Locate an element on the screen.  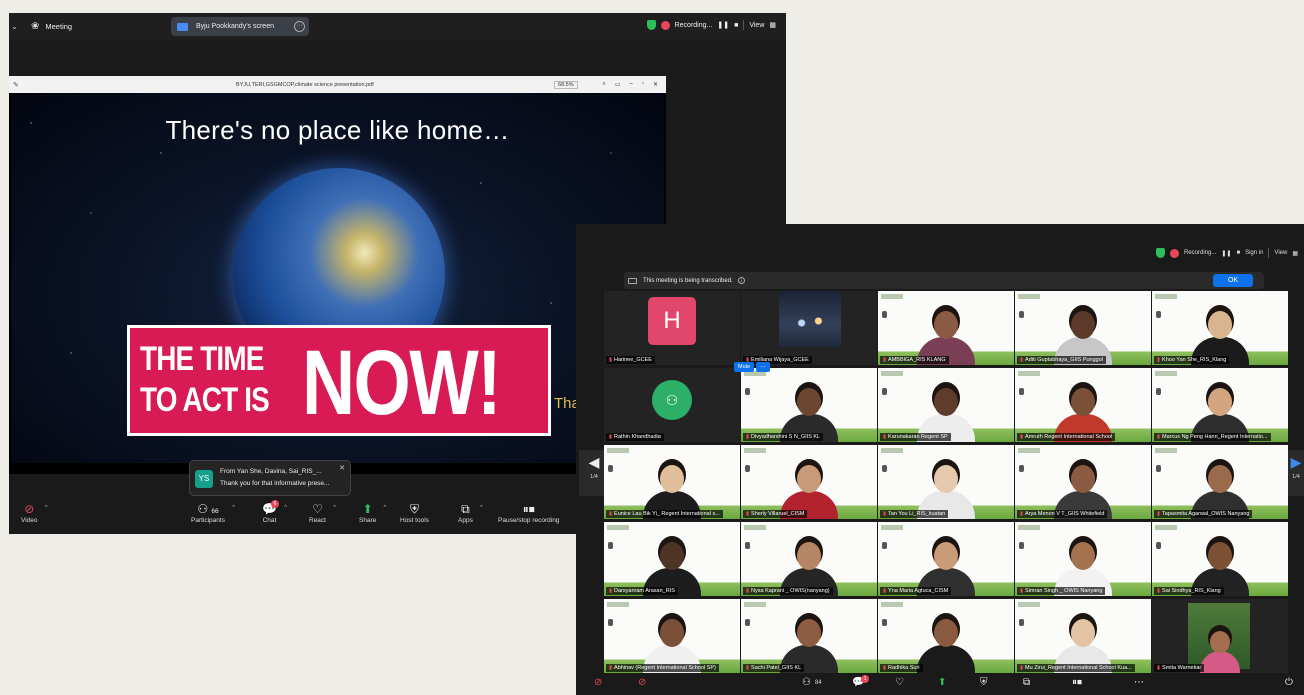
participant-tile: ⚇ ▮ Rathin Khandhadia is located at coordinates (672, 405).